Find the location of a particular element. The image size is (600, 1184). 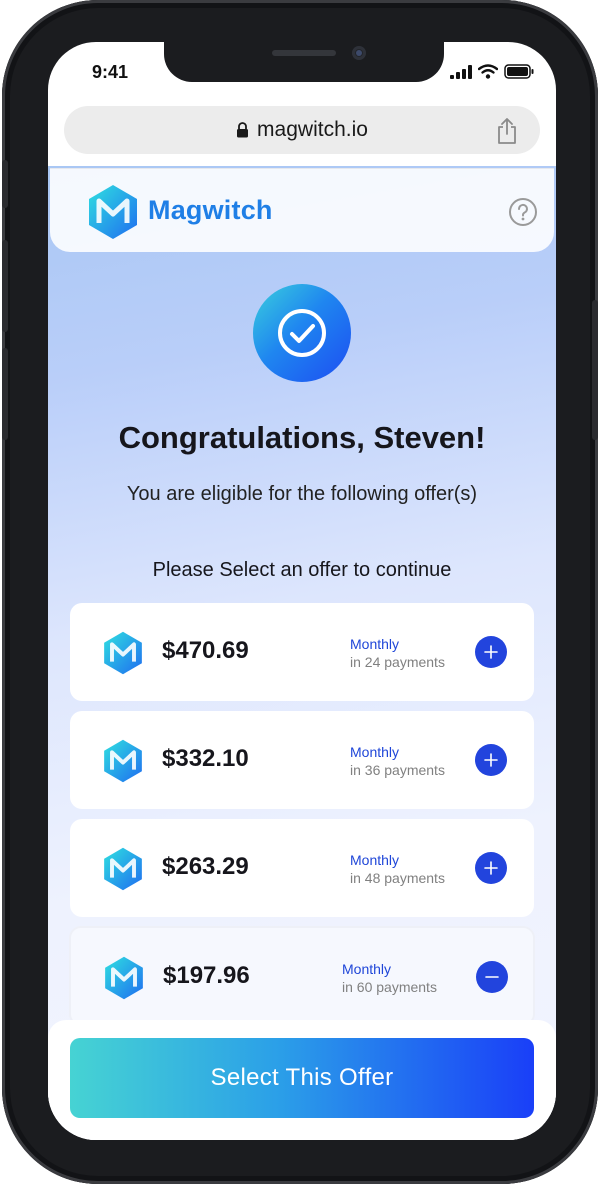

page-title: Congratulations, Steven! is located at coordinates (302, 437).